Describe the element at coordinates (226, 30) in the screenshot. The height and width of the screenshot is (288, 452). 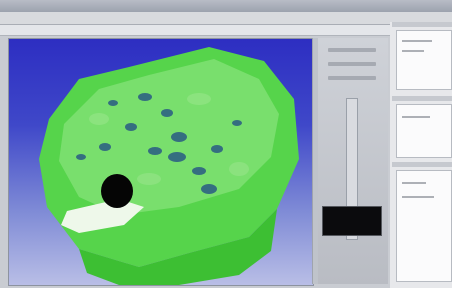
I see `toolbar` at that location.